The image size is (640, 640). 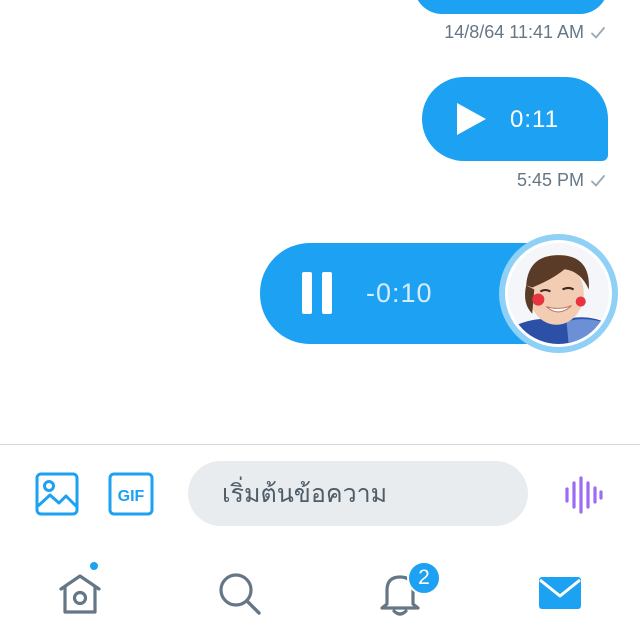 I want to click on notification-badge: 2, so click(x=424, y=578).